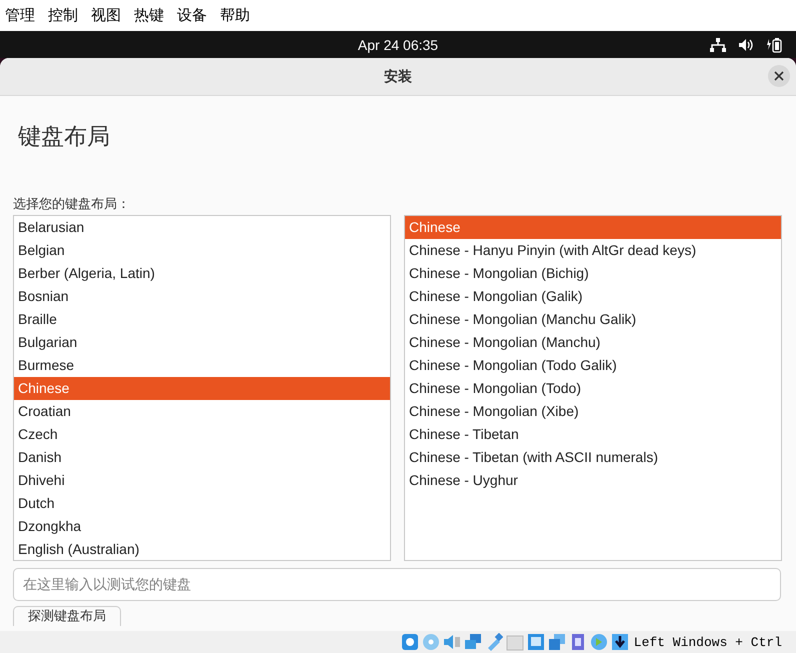  I want to click on close-button, so click(779, 76).